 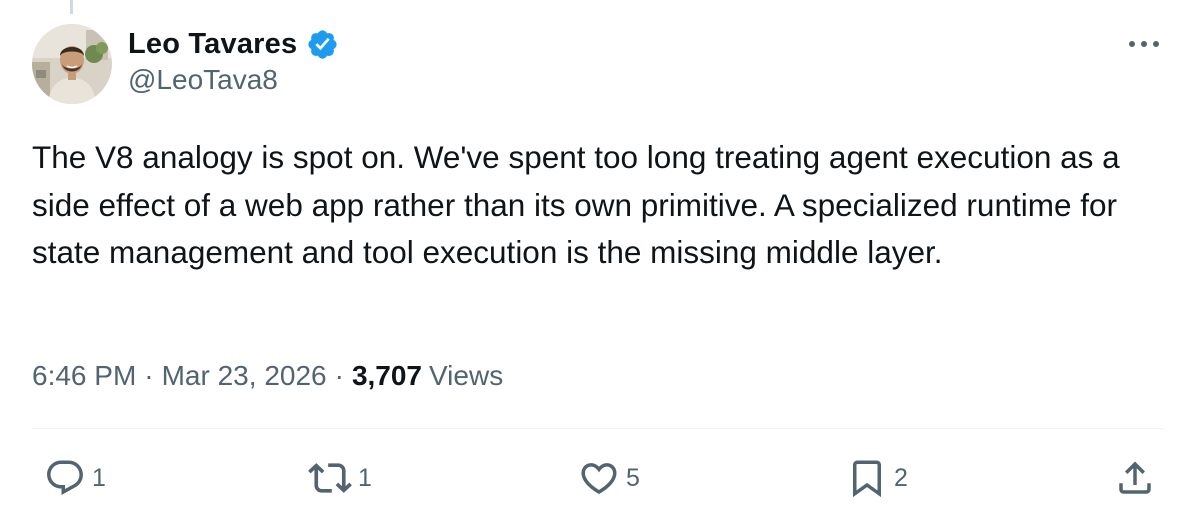 What do you see at coordinates (322, 44) in the screenshot?
I see `verified-badge-icon` at bounding box center [322, 44].